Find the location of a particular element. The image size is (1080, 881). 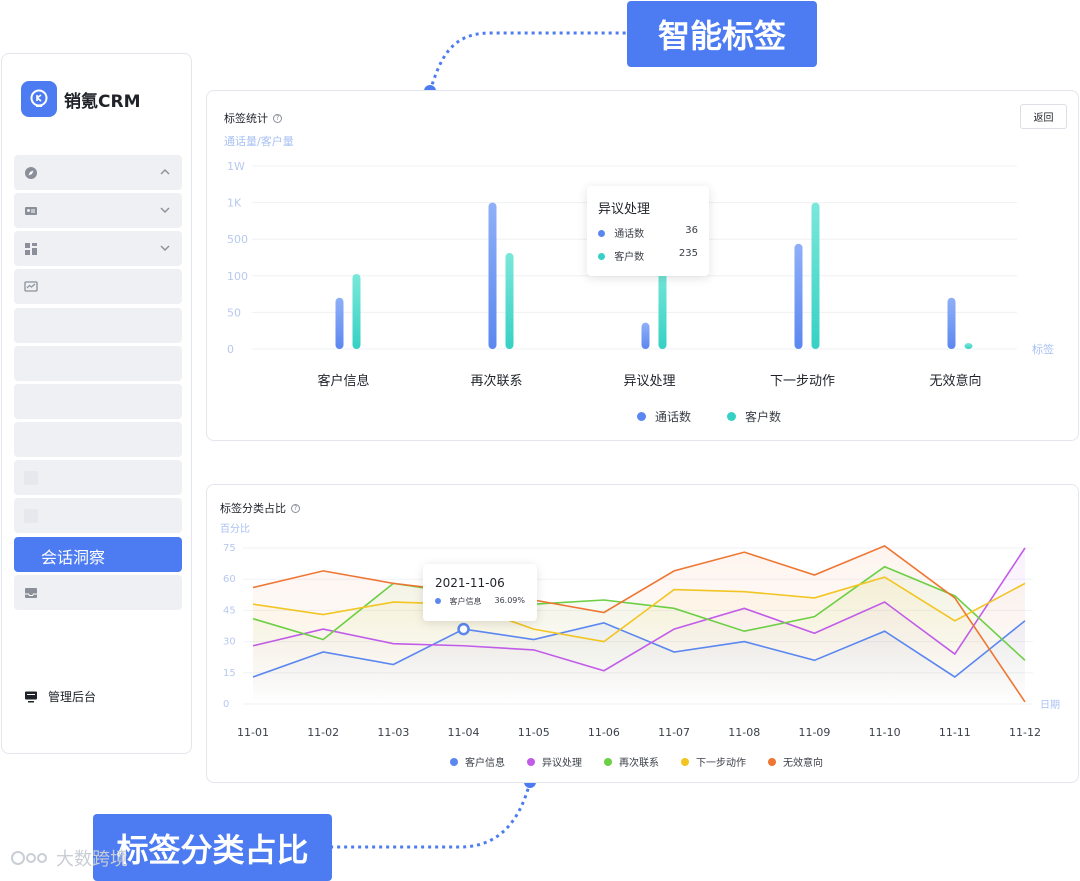

tooltip-value: 36.09% is located at coordinates (509, 600).